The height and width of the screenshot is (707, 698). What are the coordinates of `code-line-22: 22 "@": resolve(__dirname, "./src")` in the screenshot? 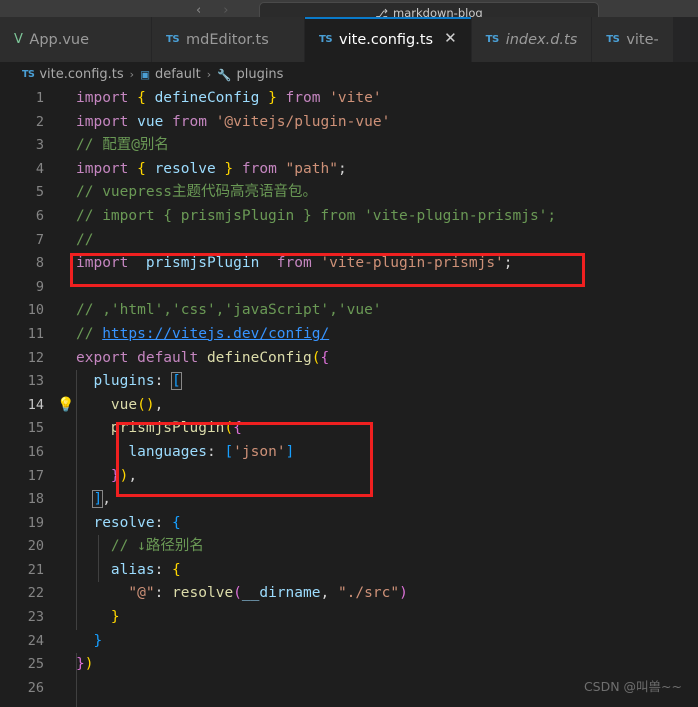 It's located at (349, 594).